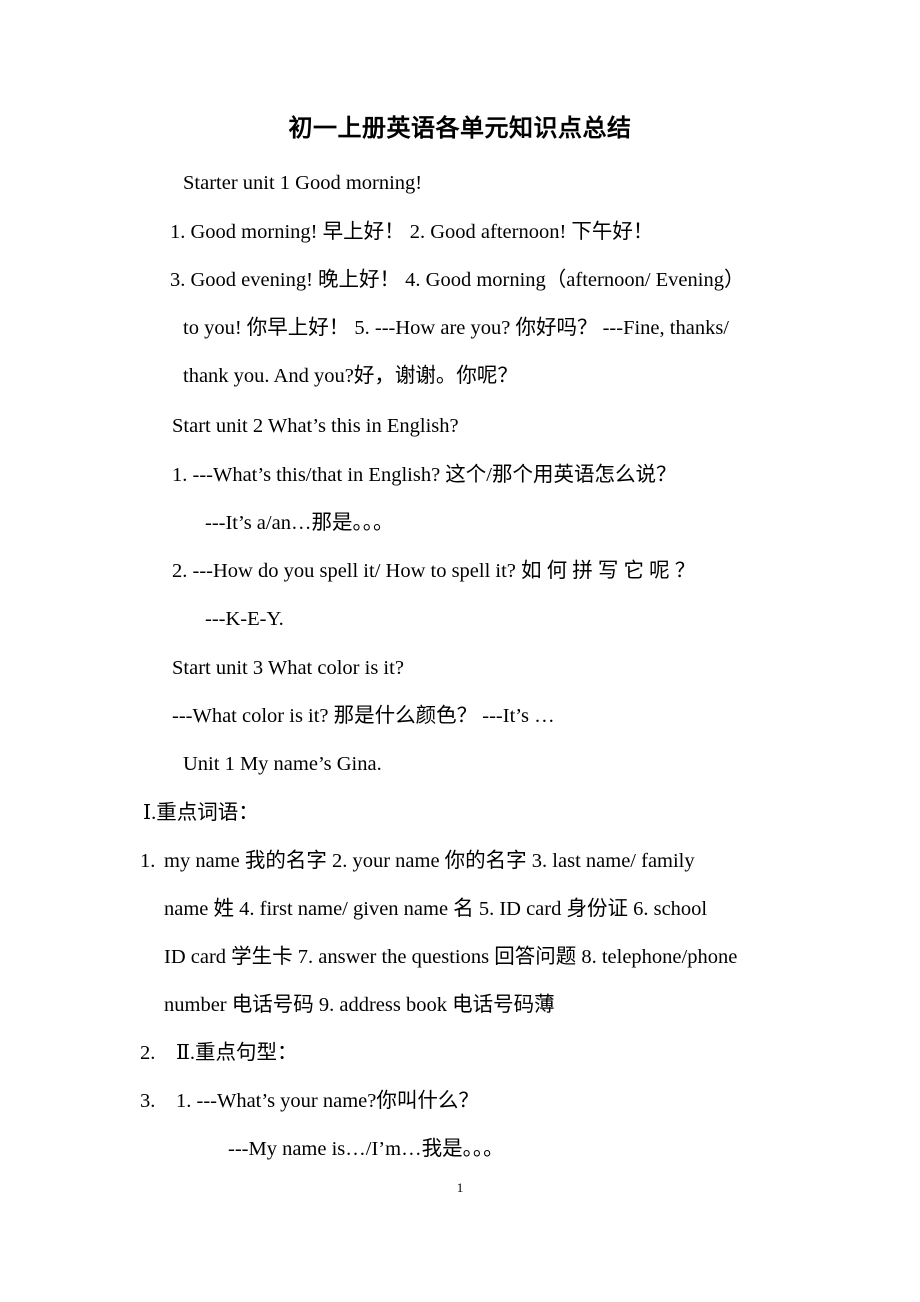  I want to click on text-line-greetings-4: thank you. And you?好，谢谢。你呢？, so click(350, 376).